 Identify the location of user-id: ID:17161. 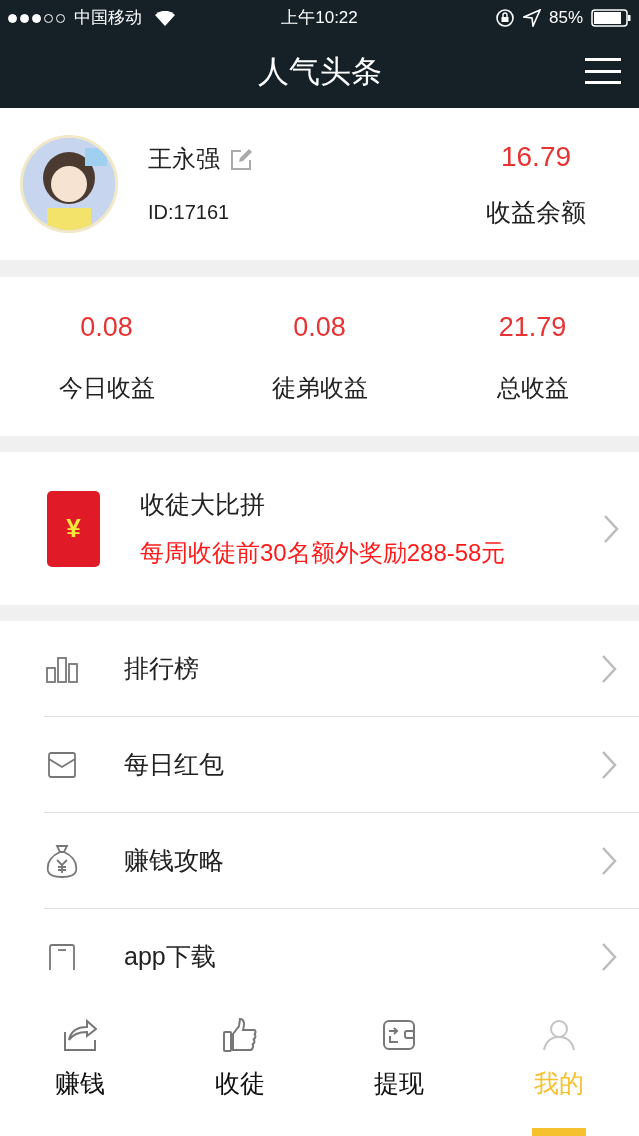
(189, 212).